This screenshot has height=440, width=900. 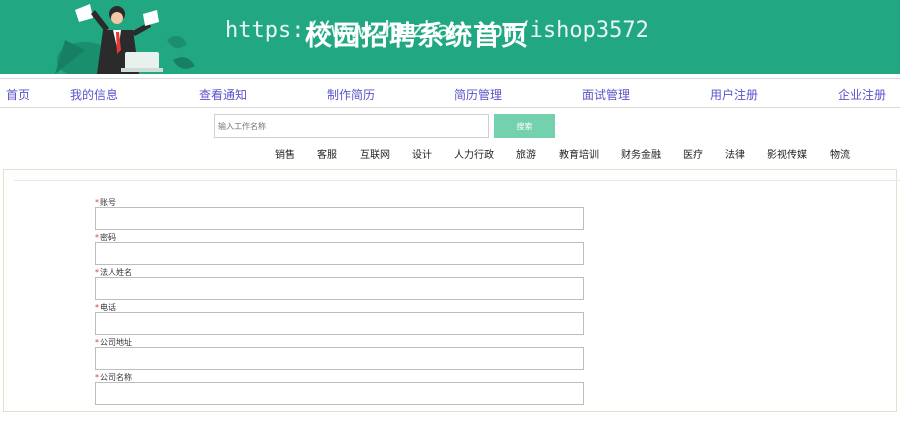 I want to click on main-nav: 首页 我的信息 查看通知 制作简历 简历管理 面试管理 用户注册 企业注册, so click(x=450, y=93).